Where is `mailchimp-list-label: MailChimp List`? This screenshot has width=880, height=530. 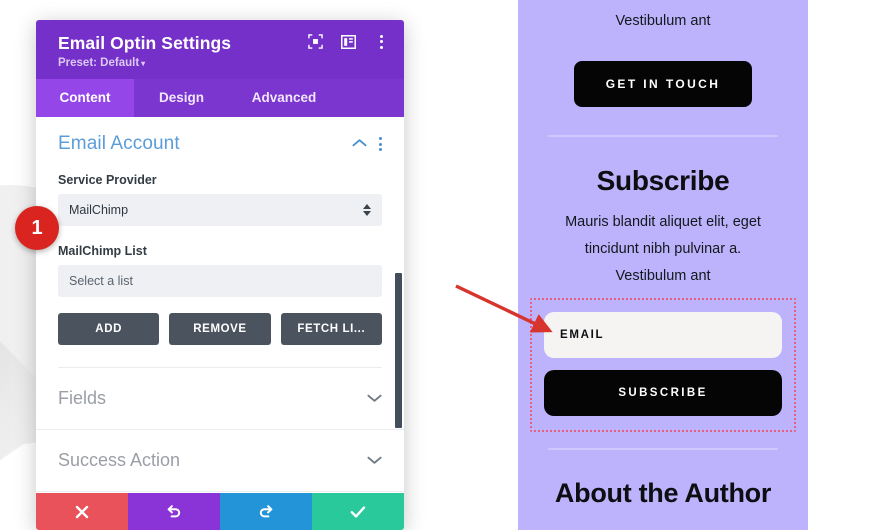
mailchimp-list-label: MailChimp List is located at coordinates (102, 251).